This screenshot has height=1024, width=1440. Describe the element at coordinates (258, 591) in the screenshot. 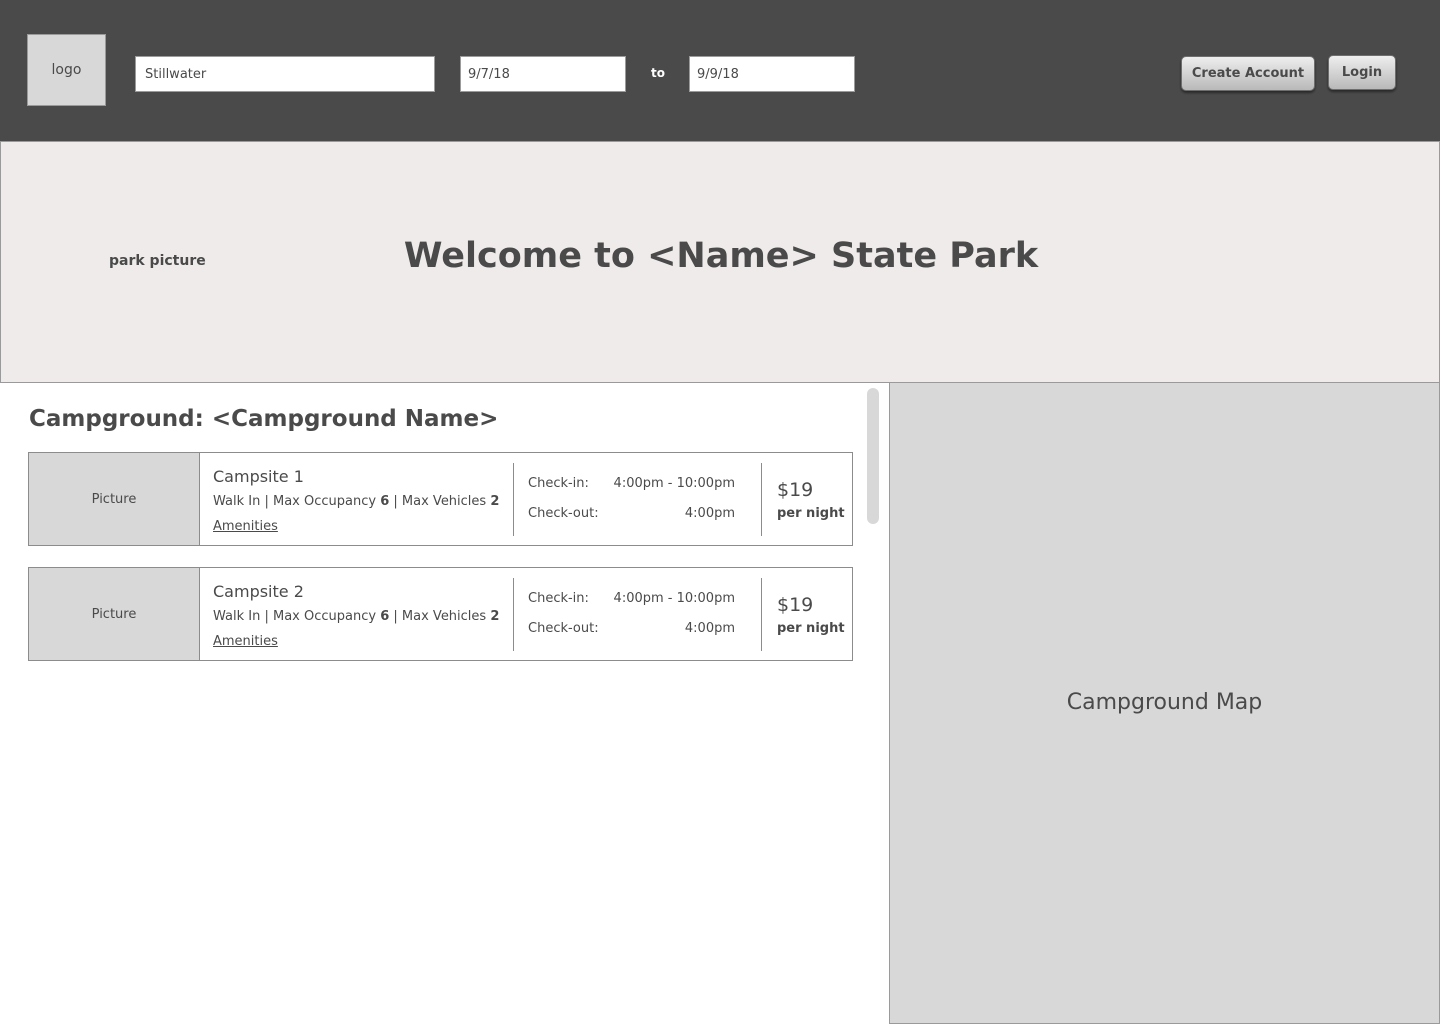

I see `campsite-name: Campsite 2` at that location.